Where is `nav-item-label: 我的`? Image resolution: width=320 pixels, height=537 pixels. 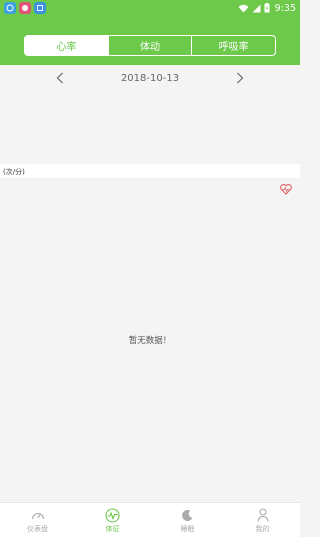 nav-item-label: 我的 is located at coordinates (262, 529).